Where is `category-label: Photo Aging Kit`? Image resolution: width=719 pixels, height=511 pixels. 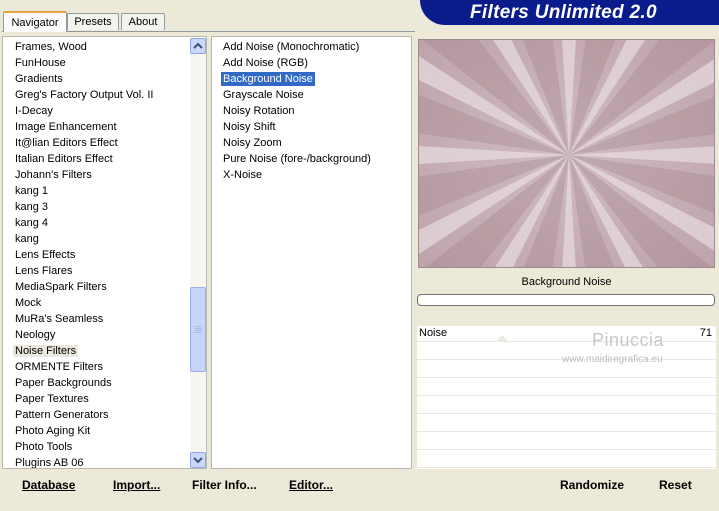
category-label: Photo Aging Kit is located at coordinates (53, 431).